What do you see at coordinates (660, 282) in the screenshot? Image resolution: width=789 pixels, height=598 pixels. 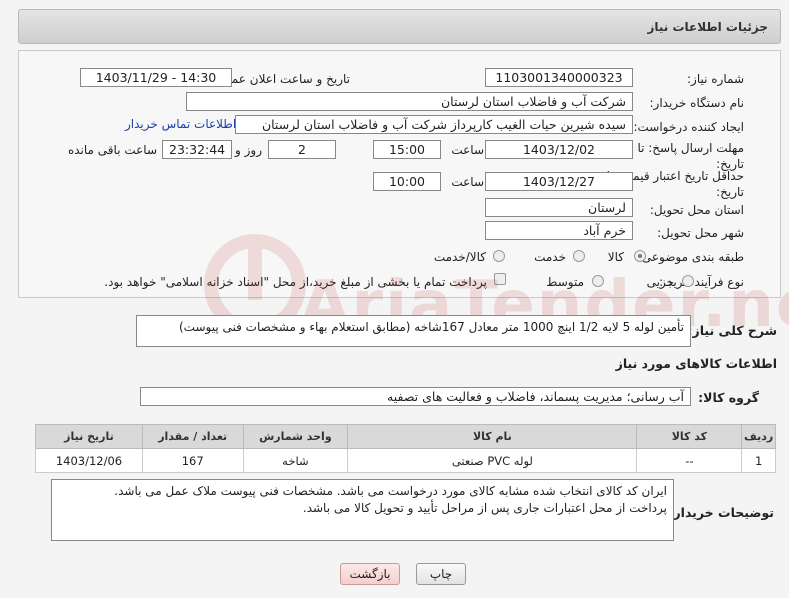 I see `process-minor-label: جزیی` at bounding box center [660, 282].